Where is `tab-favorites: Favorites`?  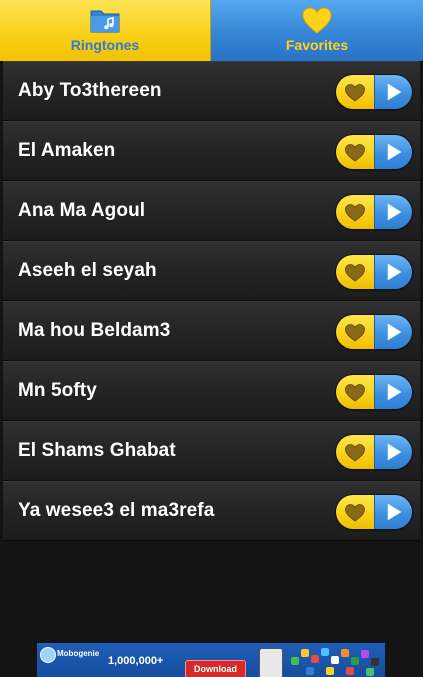
tab-favorites: Favorites is located at coordinates (317, 30).